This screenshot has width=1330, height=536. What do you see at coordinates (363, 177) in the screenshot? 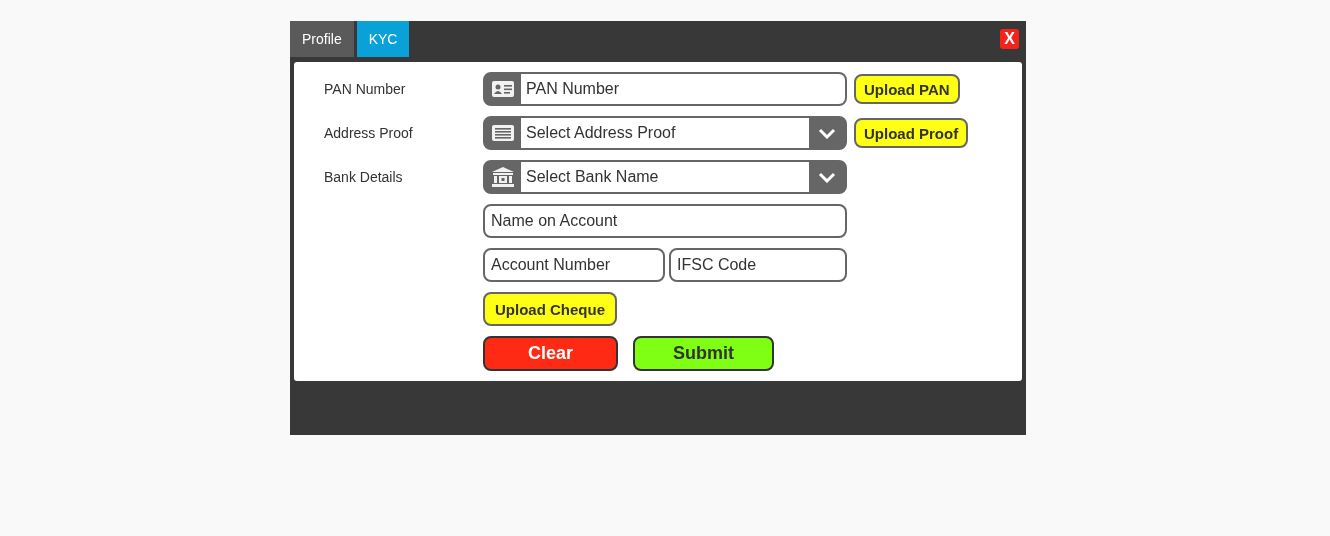
I see `field-label: Bank Details` at bounding box center [363, 177].